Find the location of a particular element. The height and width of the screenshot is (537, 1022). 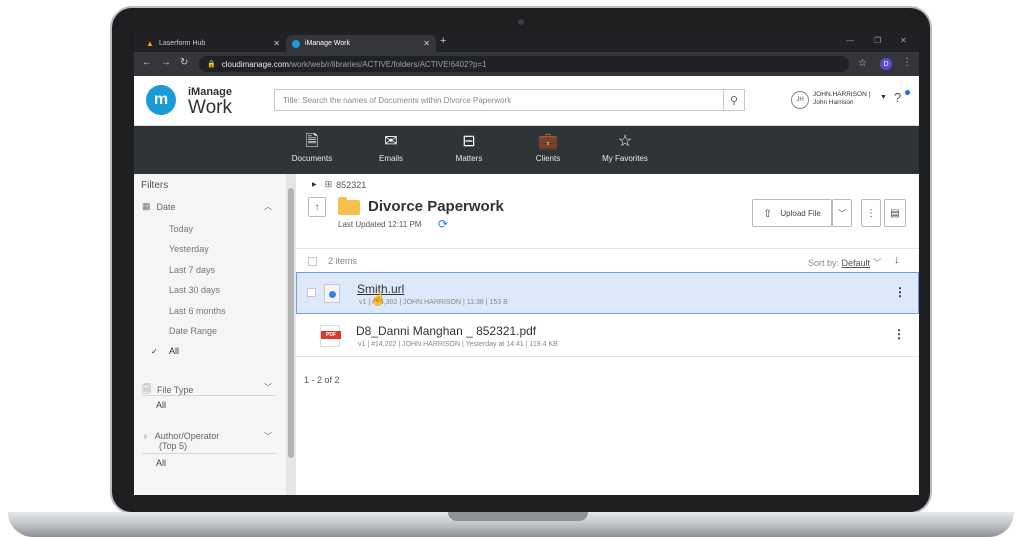

chevron-down-icon: ▼ is located at coordinates (883, 97).